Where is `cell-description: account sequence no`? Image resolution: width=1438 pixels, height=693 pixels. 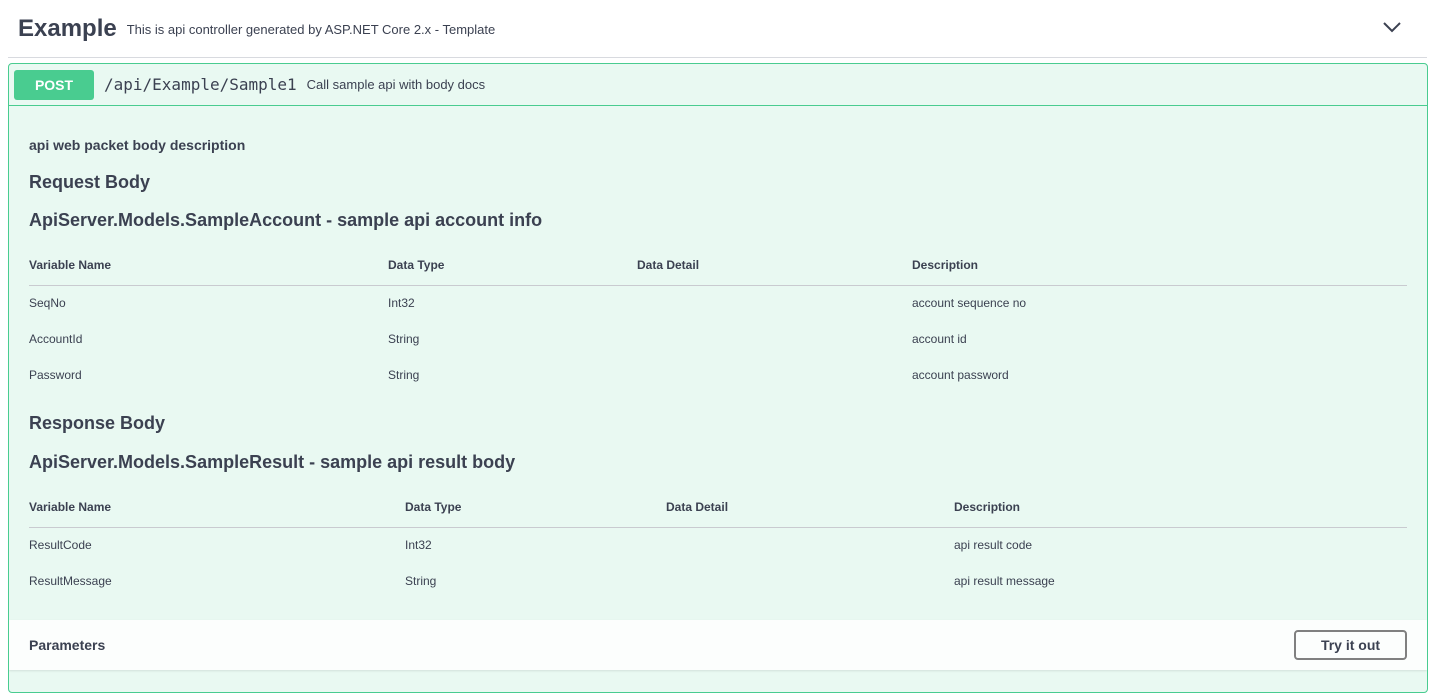 cell-description: account sequence no is located at coordinates (969, 303).